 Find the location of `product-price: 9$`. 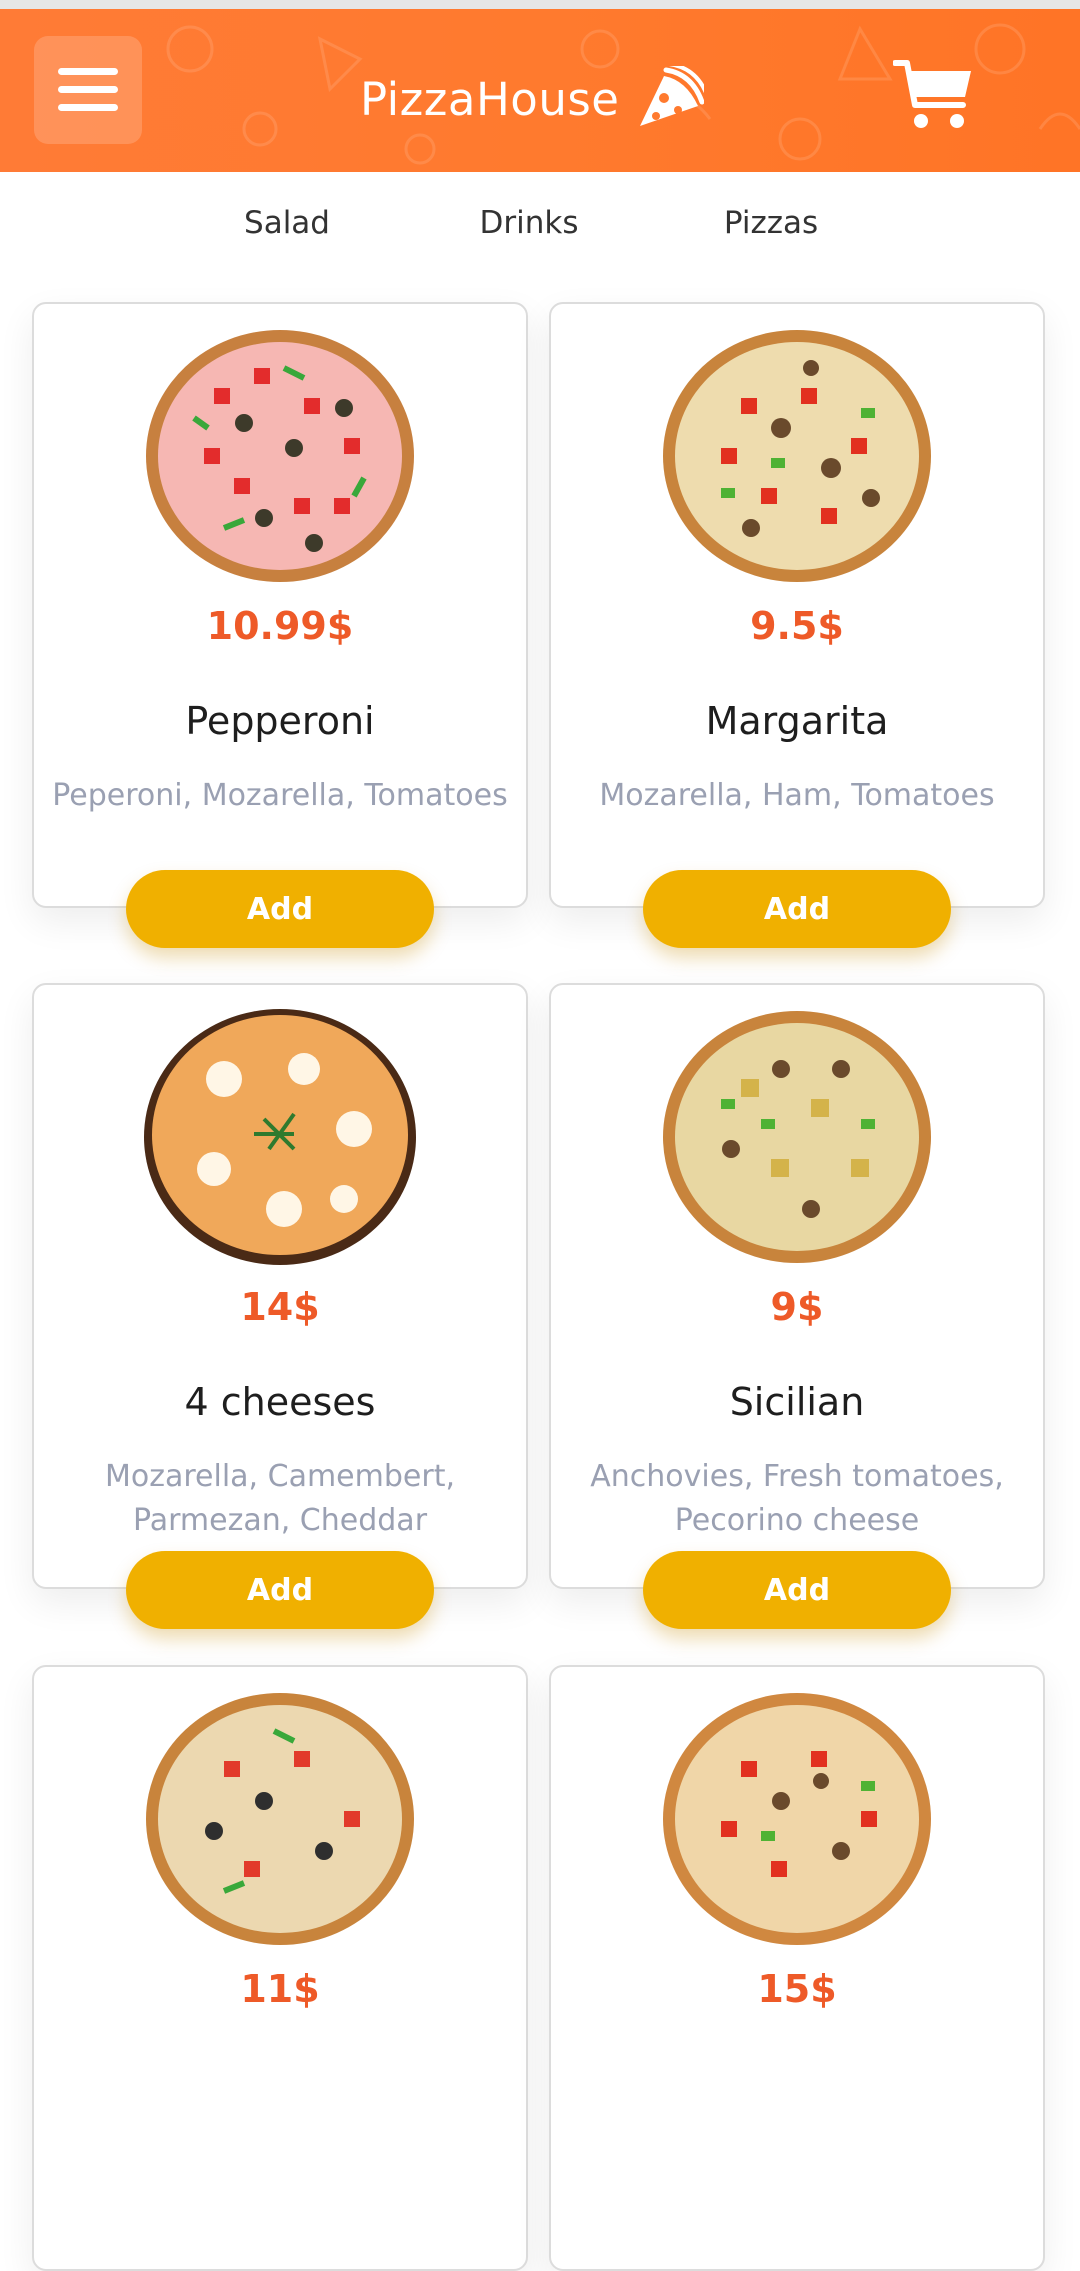

product-price: 9$ is located at coordinates (797, 1307).